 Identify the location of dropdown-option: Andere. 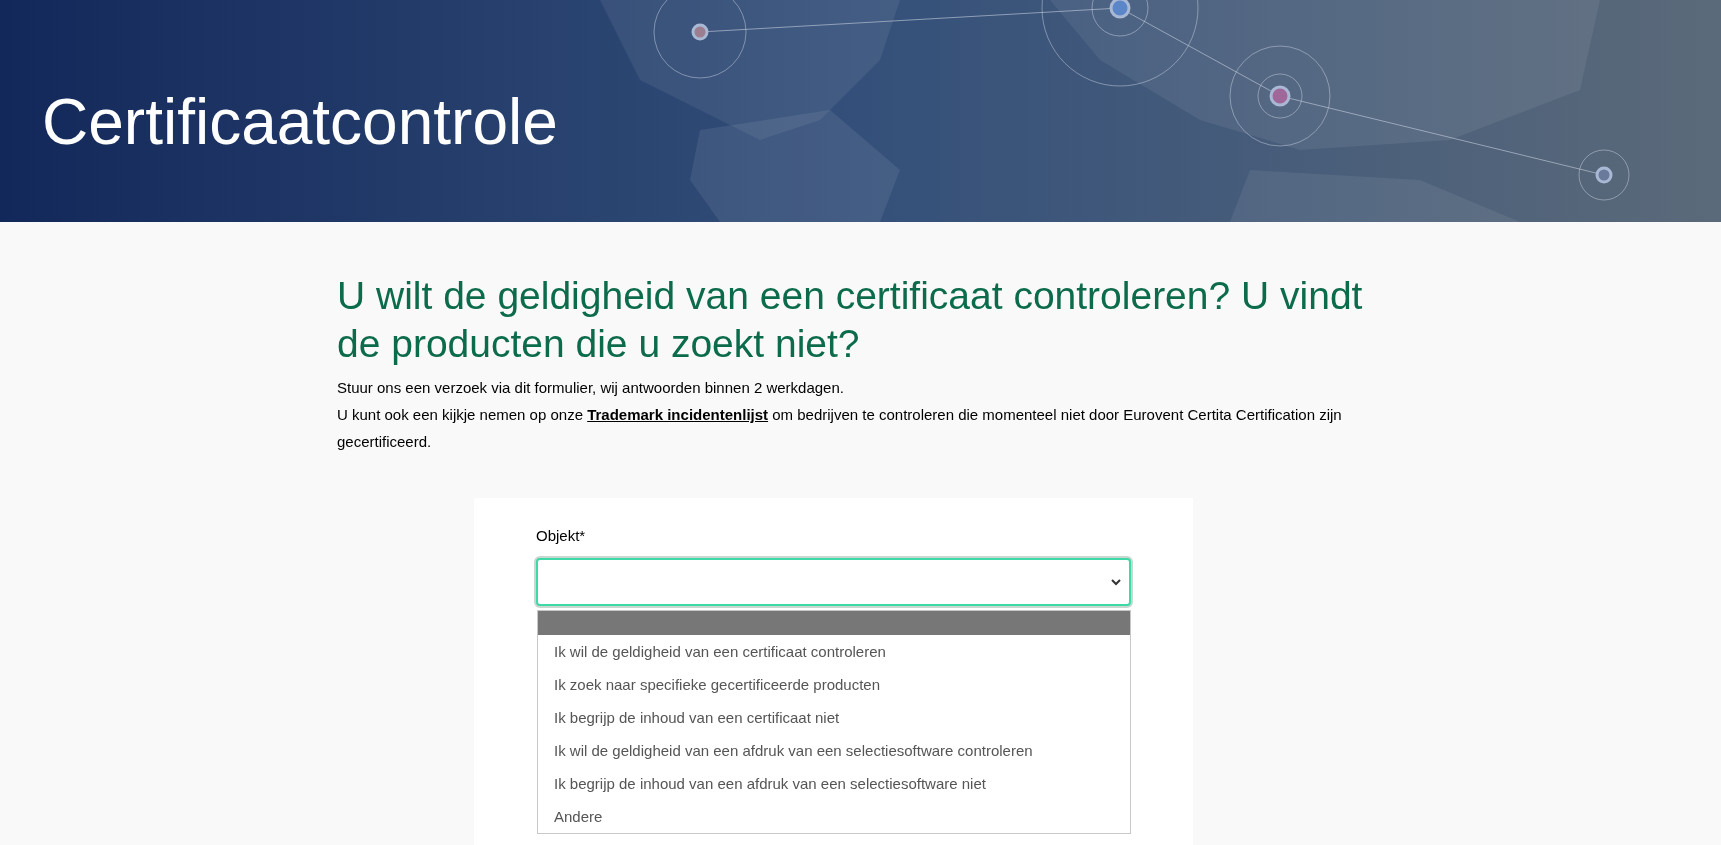
(834, 816).